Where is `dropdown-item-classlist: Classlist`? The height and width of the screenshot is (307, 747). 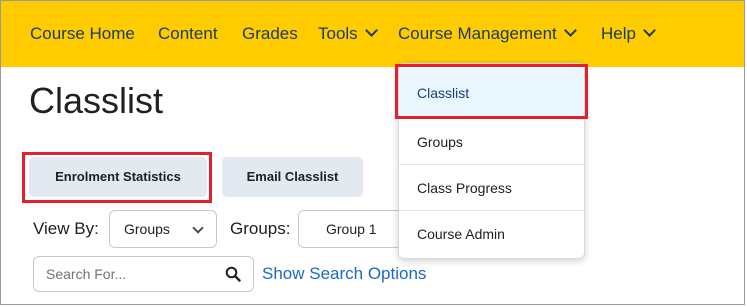
dropdown-item-classlist: Classlist is located at coordinates (491, 93).